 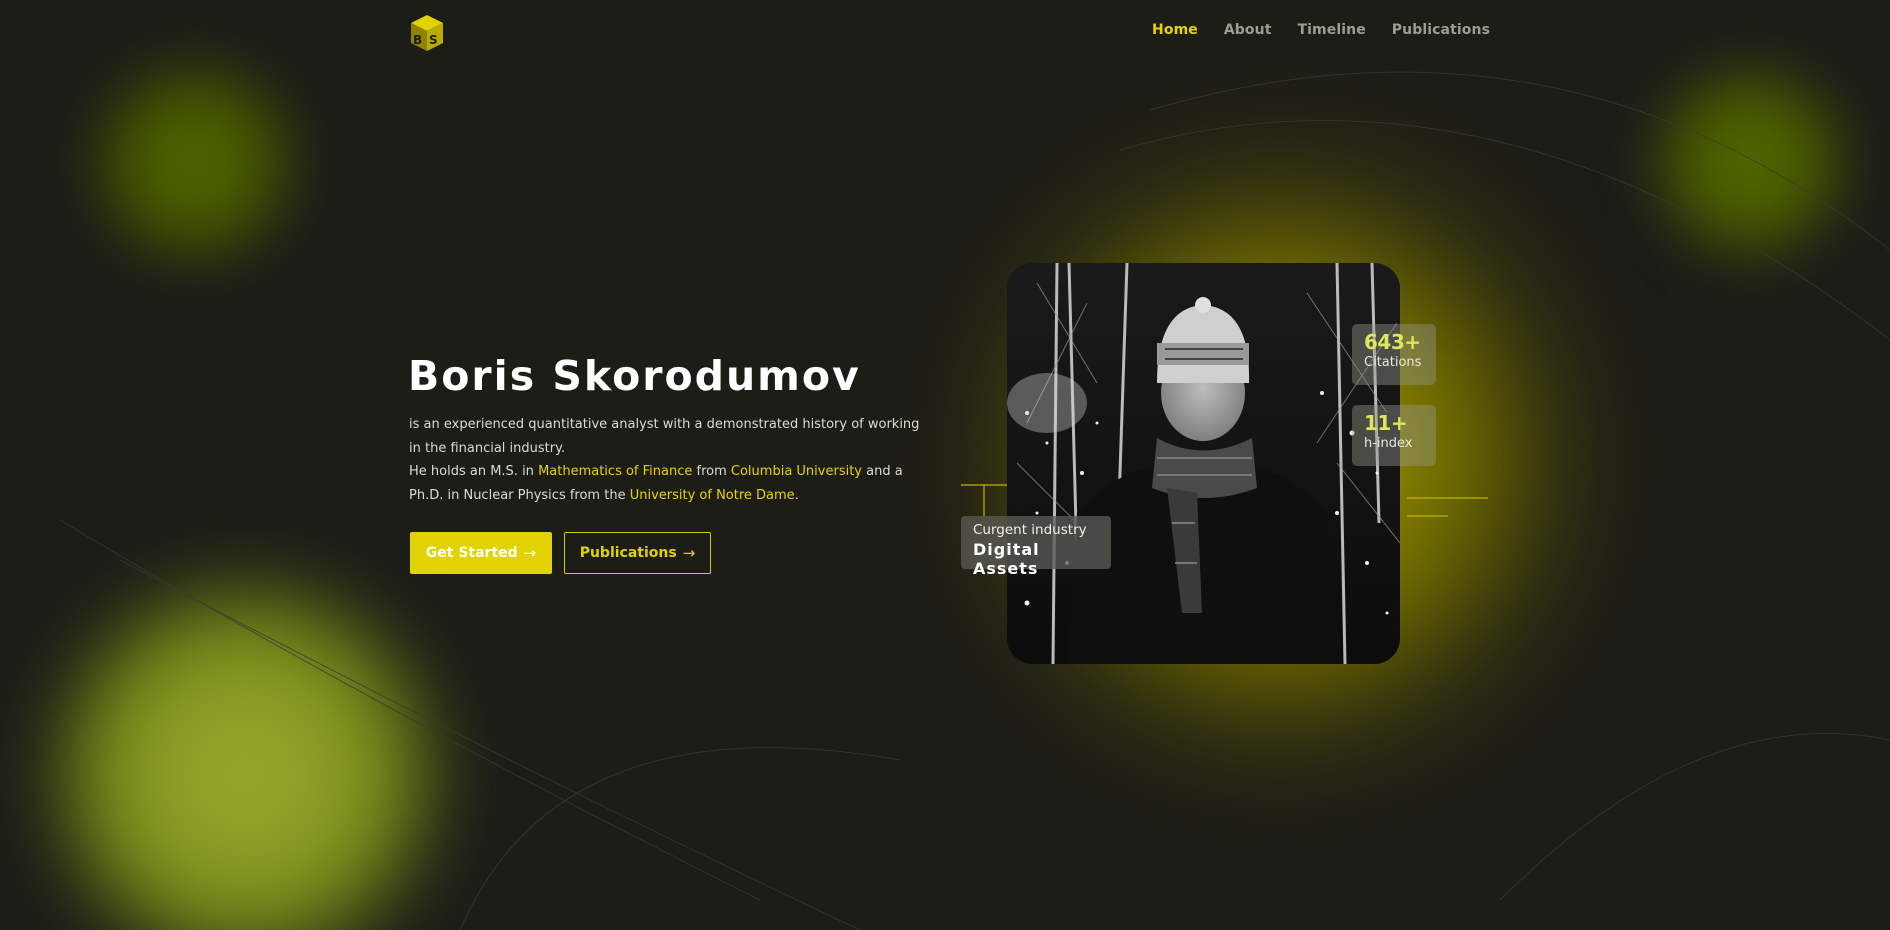 What do you see at coordinates (1750, 162) in the screenshot?
I see `glow-blob-top-right` at bounding box center [1750, 162].